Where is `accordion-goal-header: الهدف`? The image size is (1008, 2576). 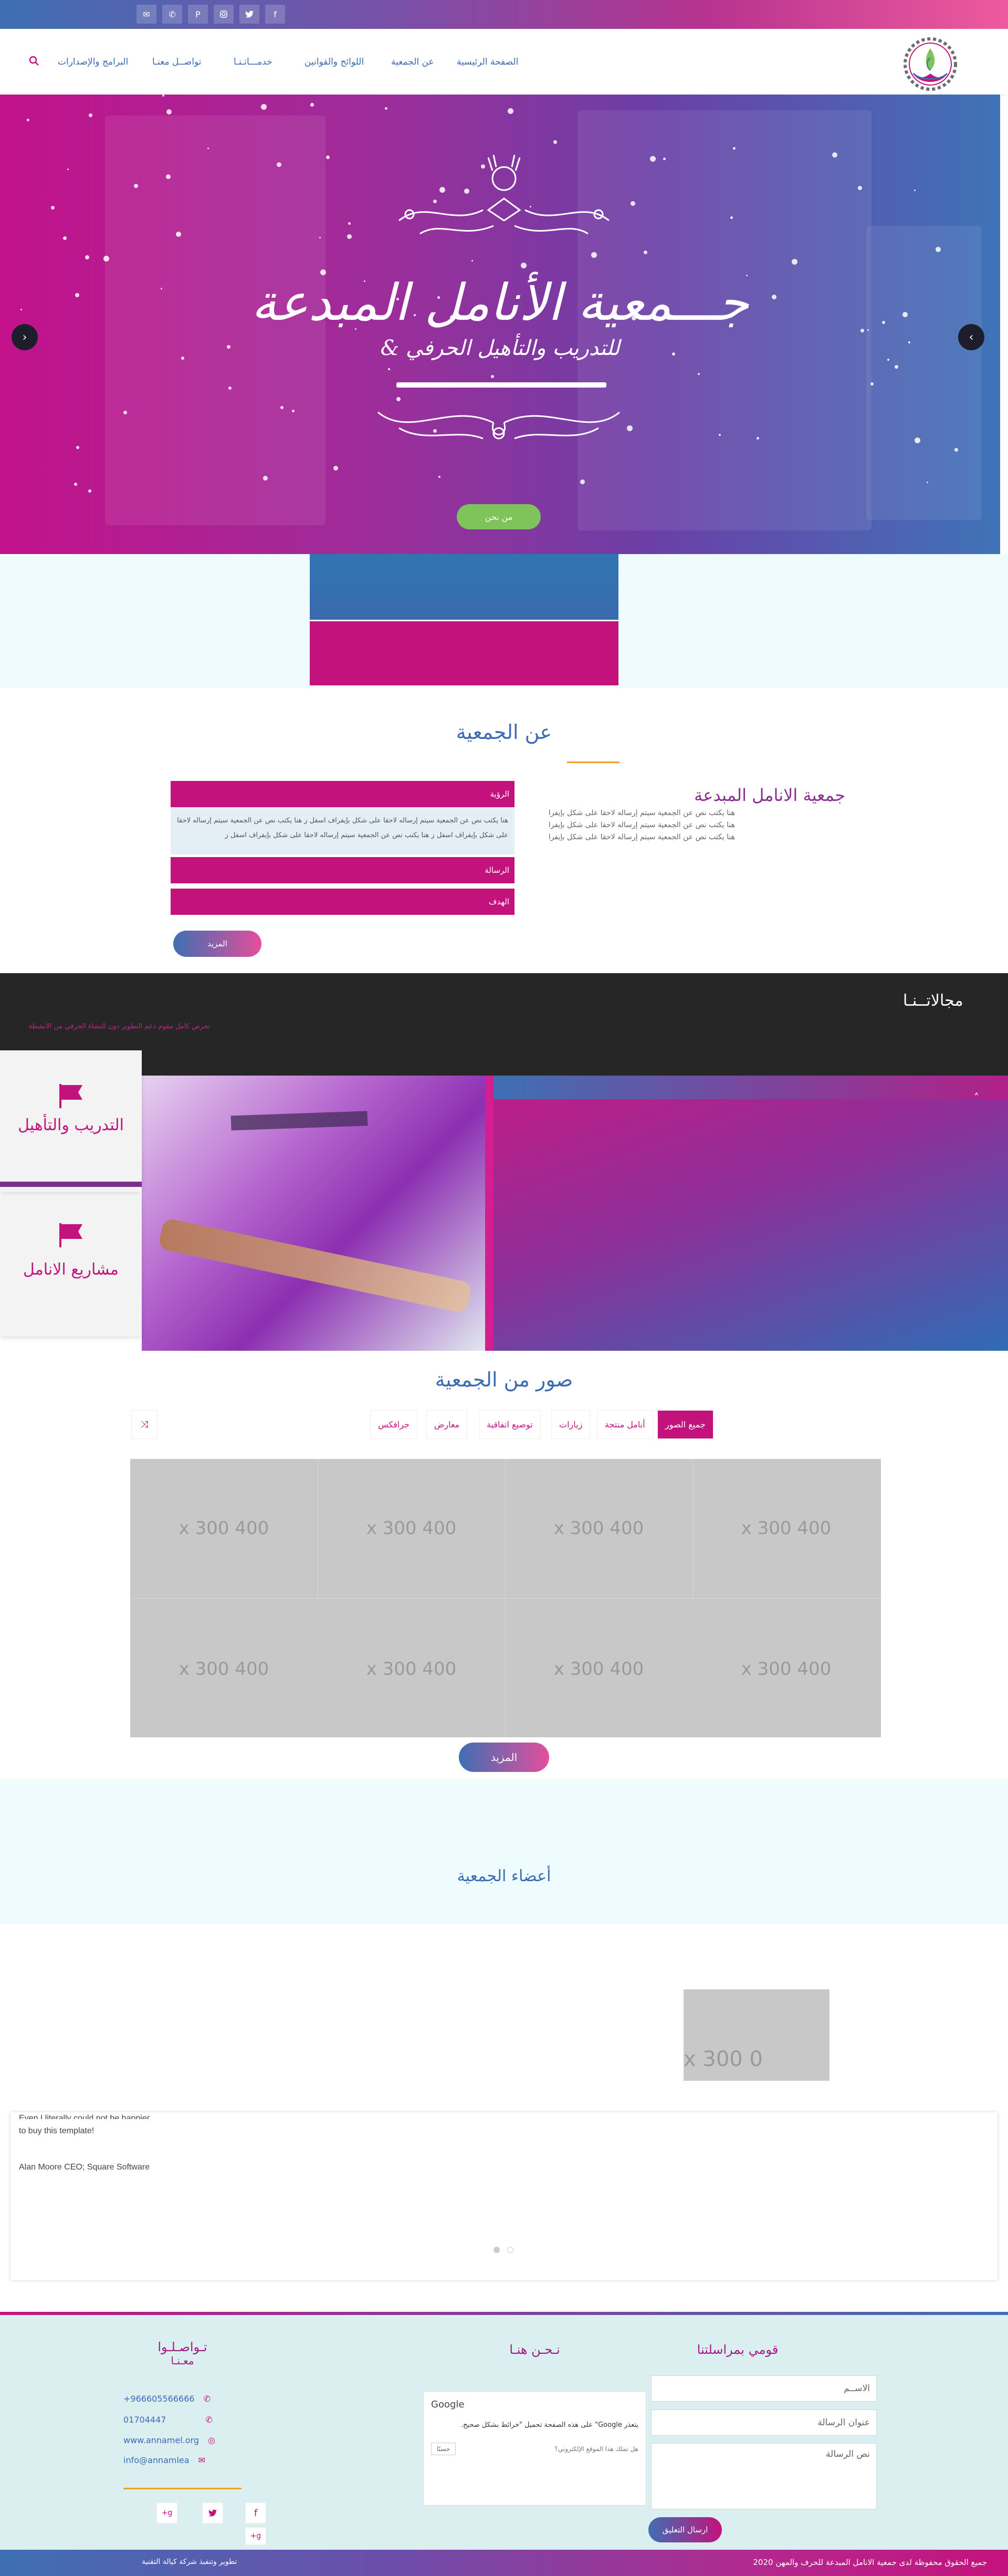
accordion-goal-header: الهدف is located at coordinates (342, 902).